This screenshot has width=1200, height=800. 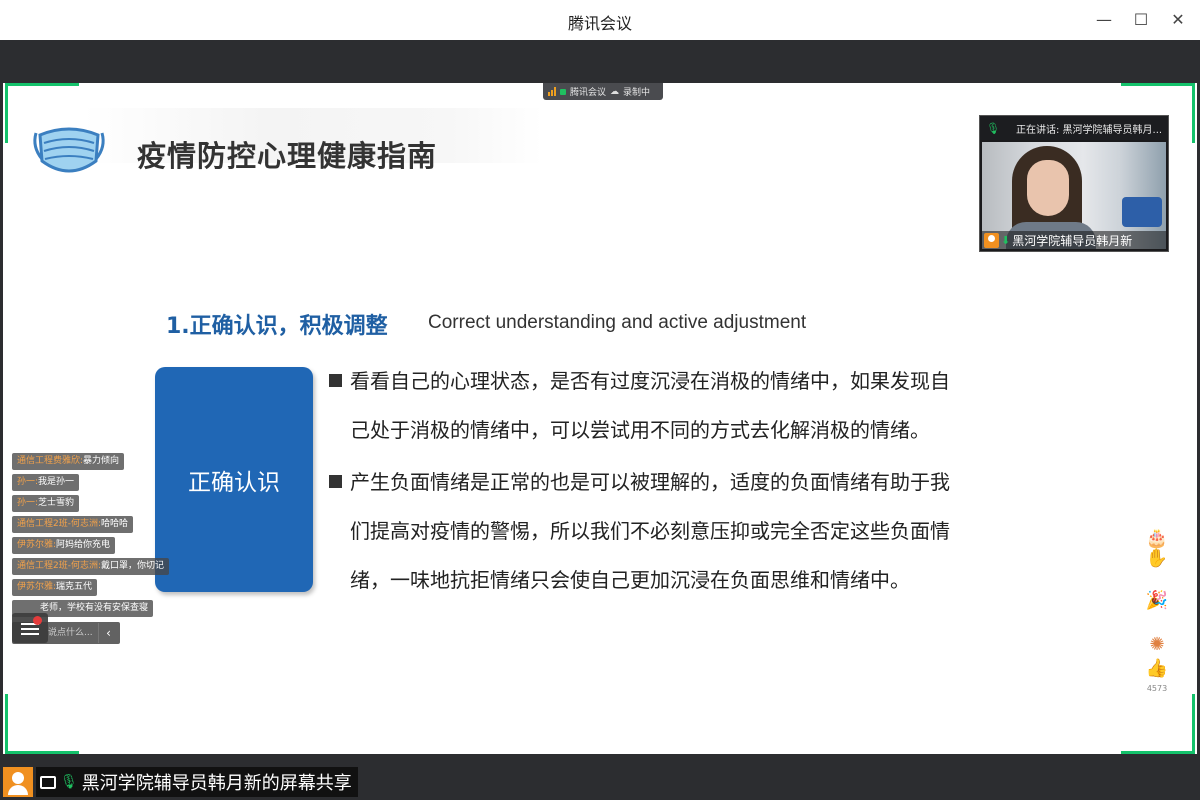 What do you see at coordinates (615, 91) in the screenshot?
I see `cloud-icon: ☁` at bounding box center [615, 91].